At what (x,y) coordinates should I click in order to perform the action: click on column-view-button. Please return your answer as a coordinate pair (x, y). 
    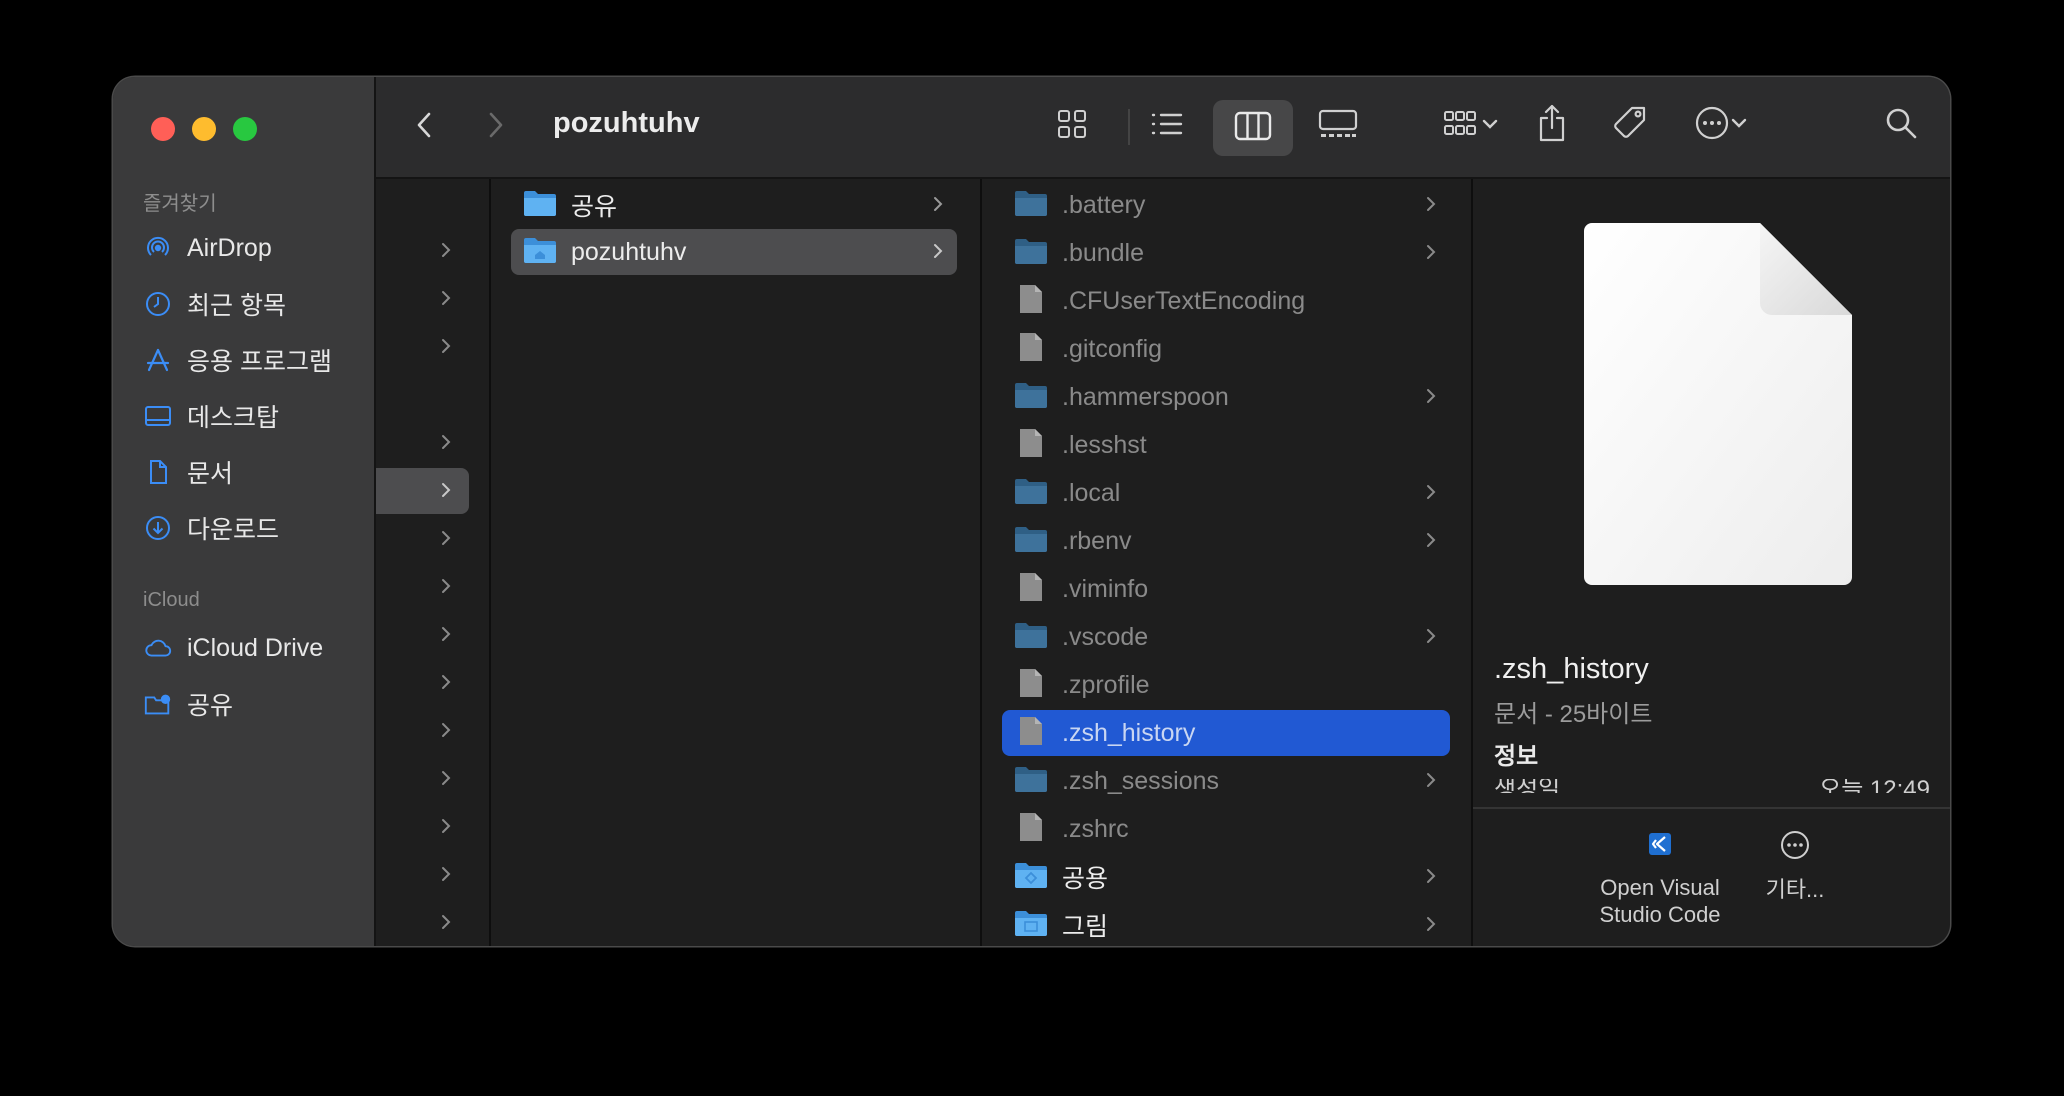
    Looking at the image, I should click on (1253, 128).